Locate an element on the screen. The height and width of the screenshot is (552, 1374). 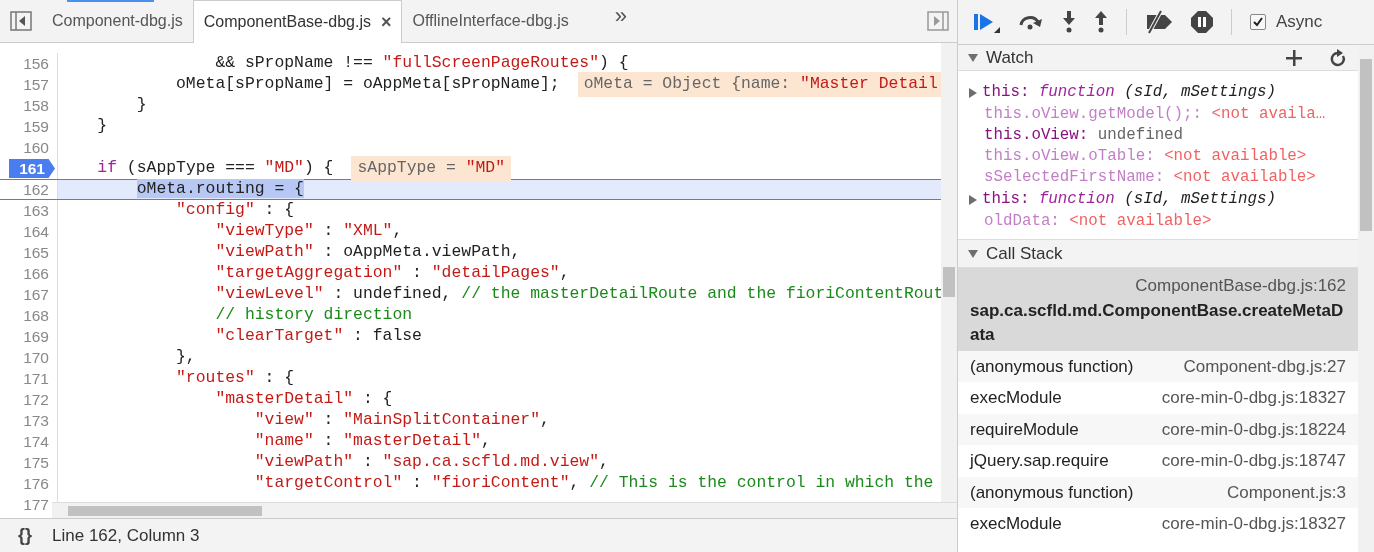
step-over-icon is located at coordinates (1031, 22).